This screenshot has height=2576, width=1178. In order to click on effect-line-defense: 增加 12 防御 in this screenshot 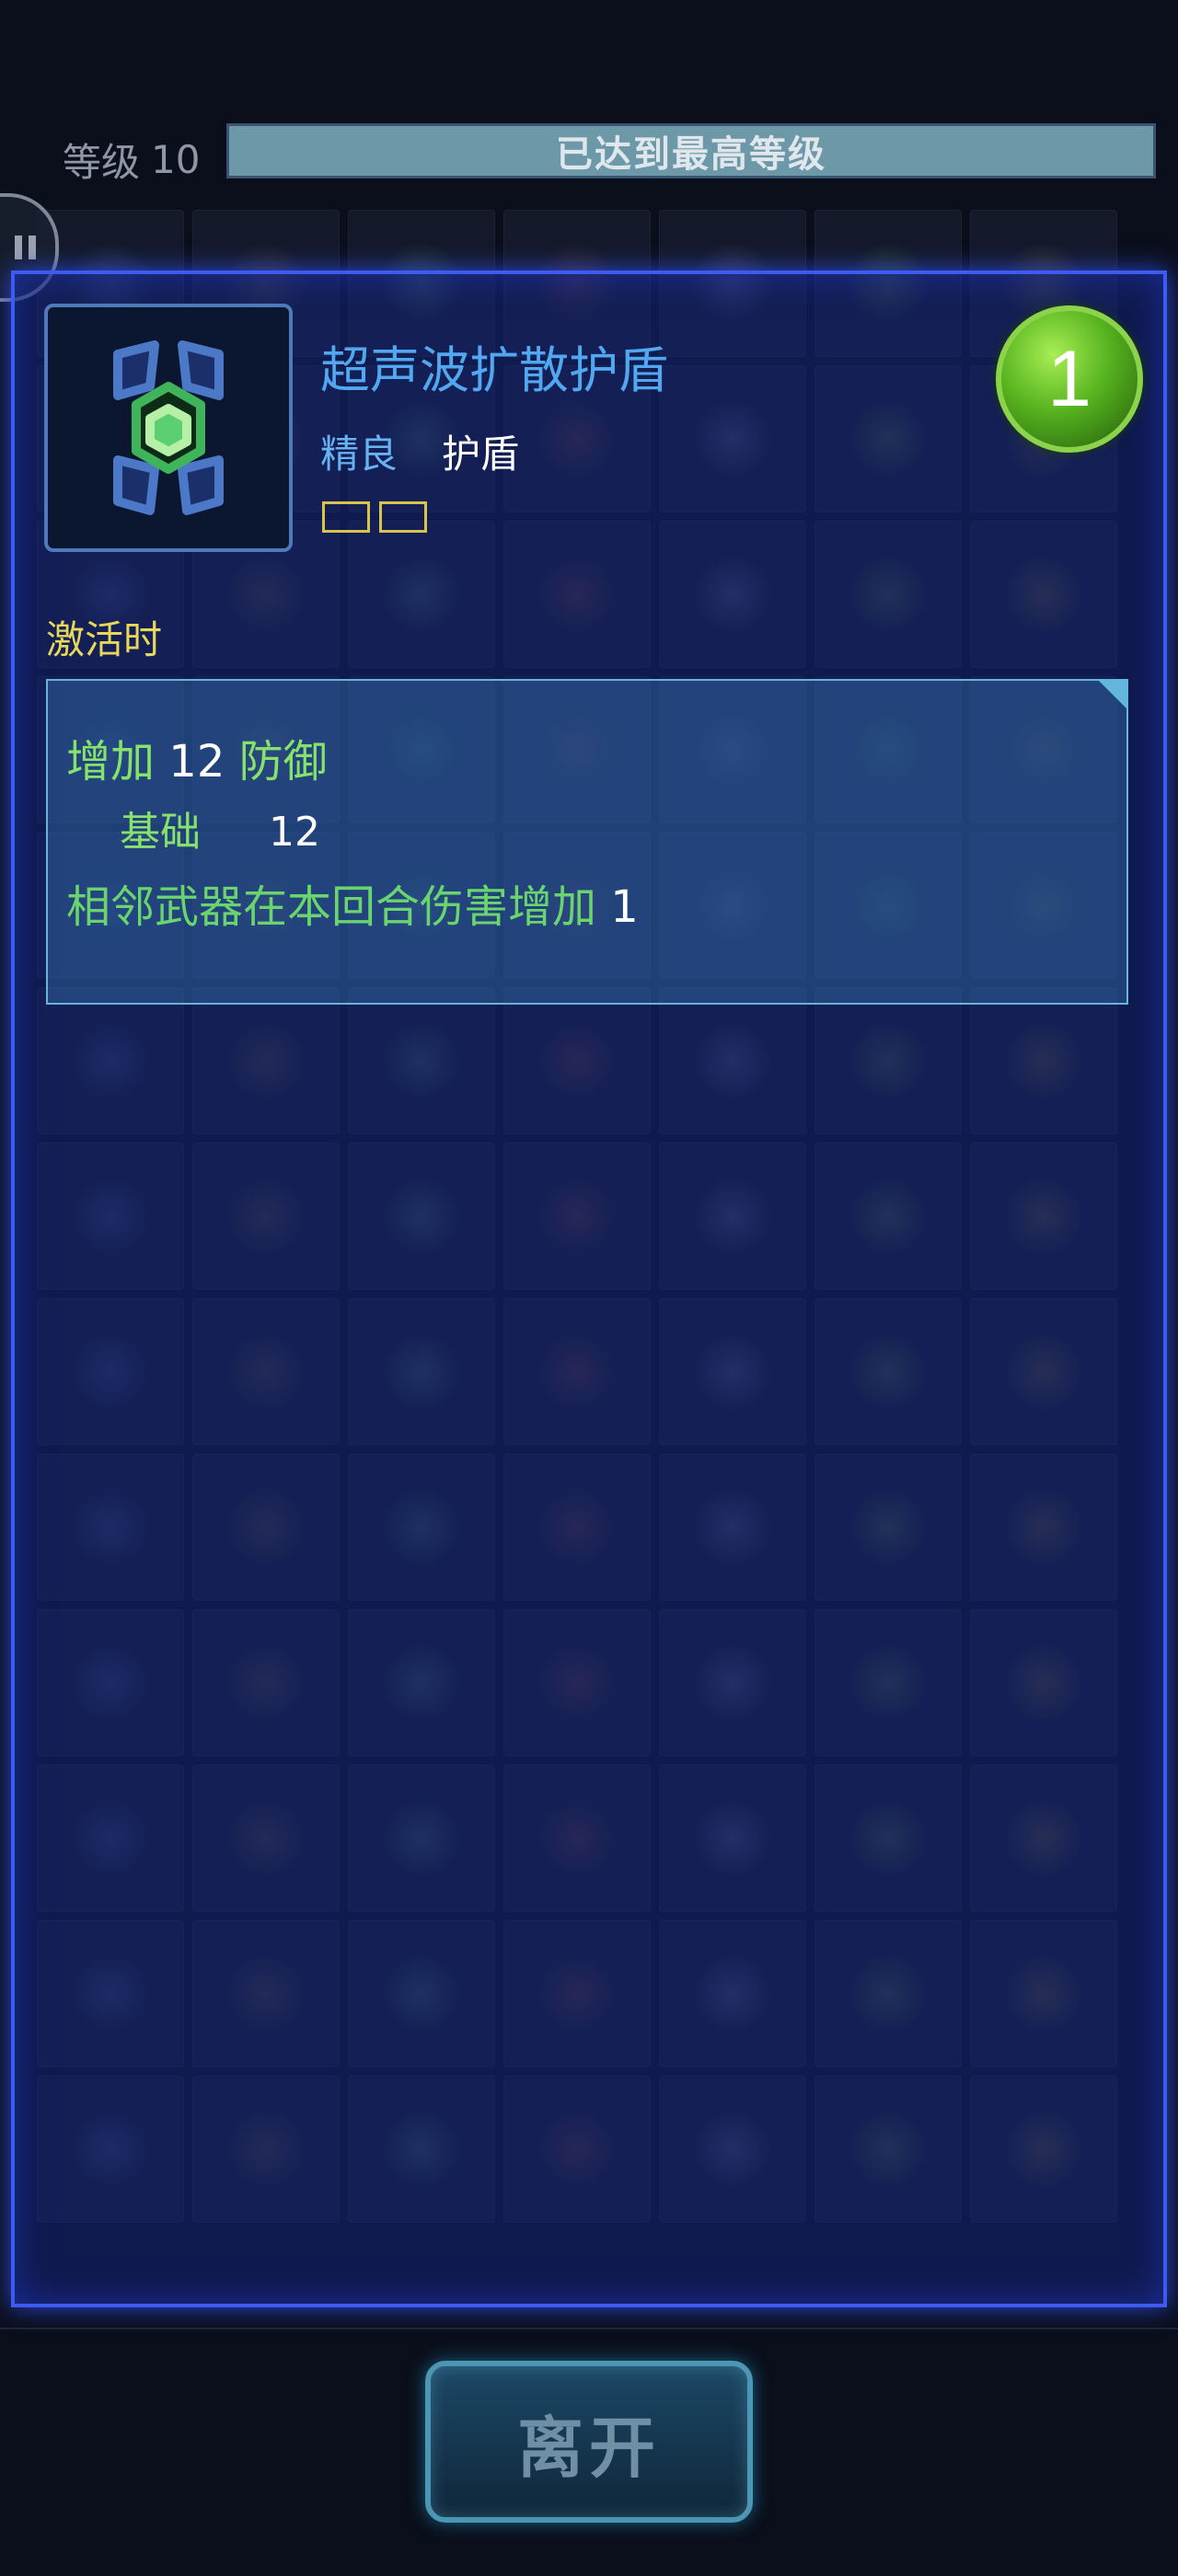, I will do `click(197, 757)`.